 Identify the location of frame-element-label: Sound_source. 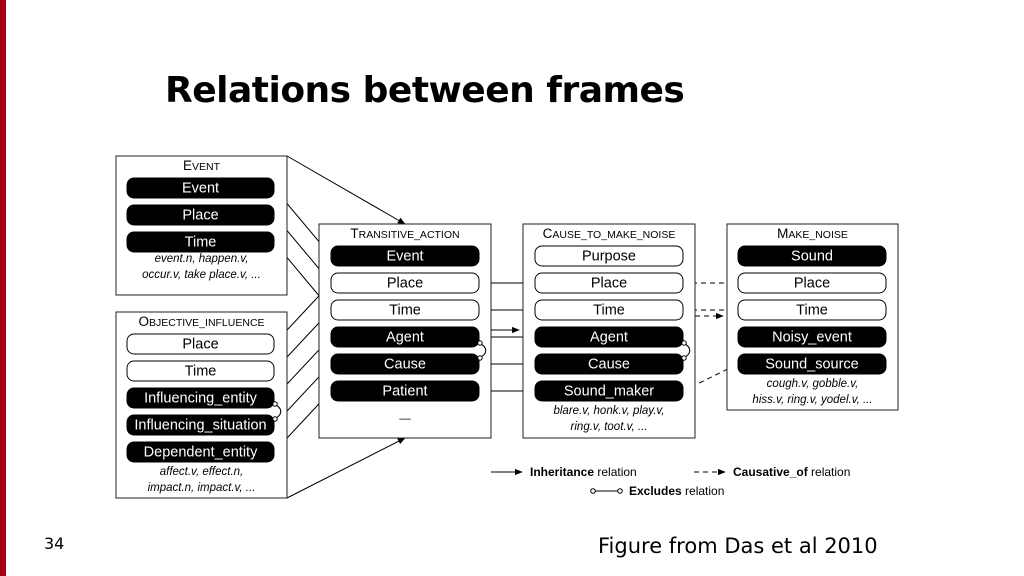
(812, 365).